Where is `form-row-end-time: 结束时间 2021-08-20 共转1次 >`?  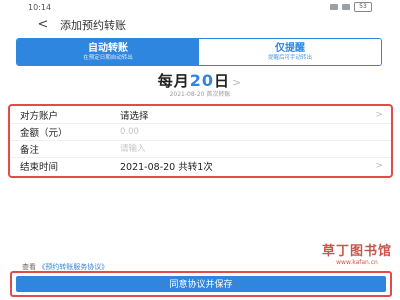
form-row-end-time: 结束时间 2021-08-20 共转1次 > is located at coordinates (200, 165).